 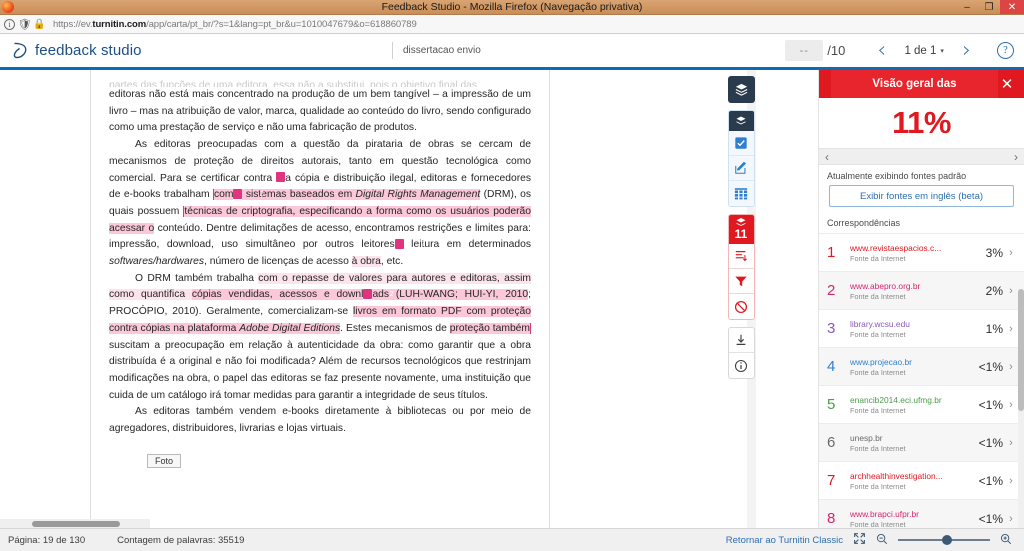 I want to click on panel-vertical-scrollbar, so click(x=1021, y=408).